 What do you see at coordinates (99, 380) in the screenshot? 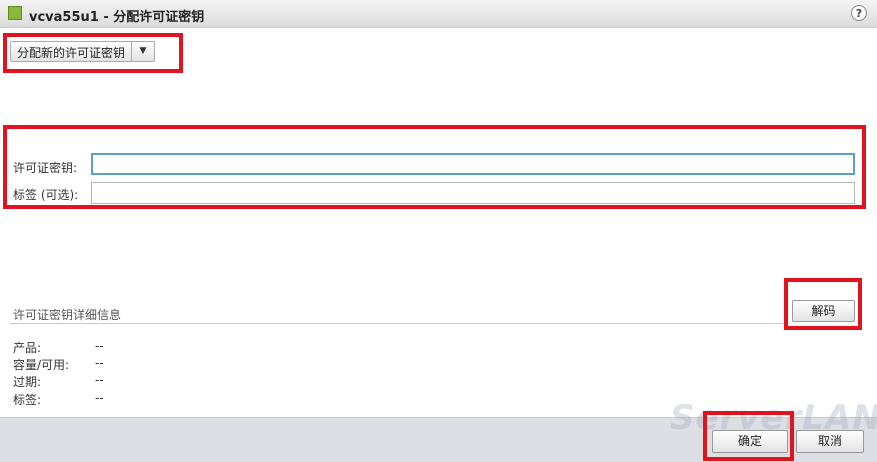
I see `detail-value-expires: --` at bounding box center [99, 380].